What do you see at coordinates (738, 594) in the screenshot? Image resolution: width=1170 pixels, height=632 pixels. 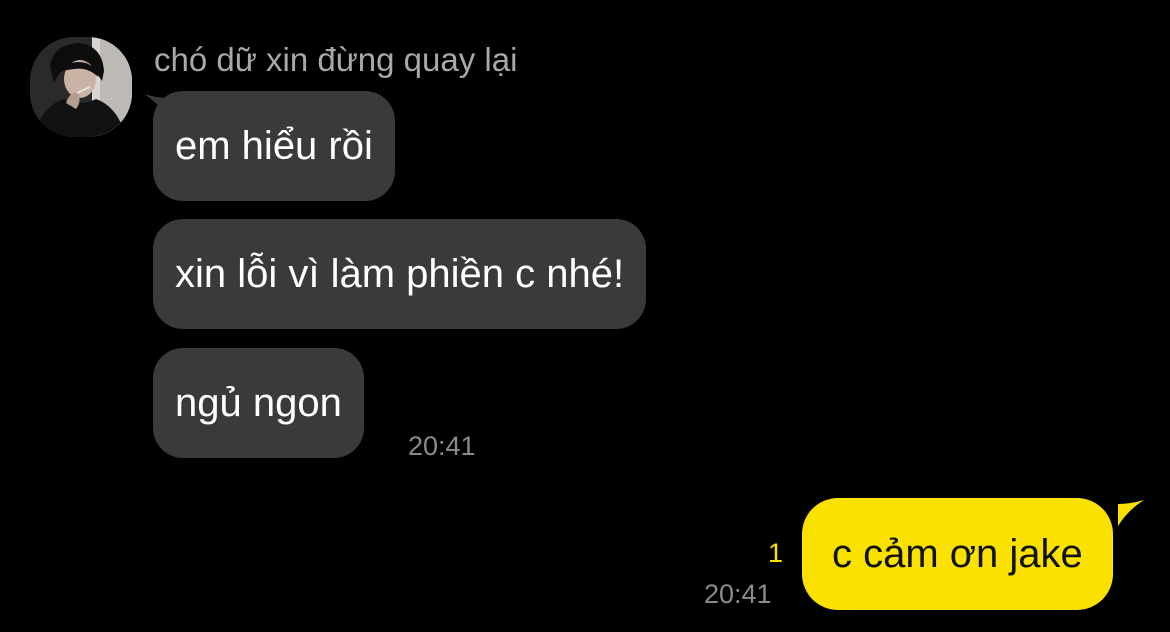 I see `outgoing-message-timestamp: 20:41` at bounding box center [738, 594].